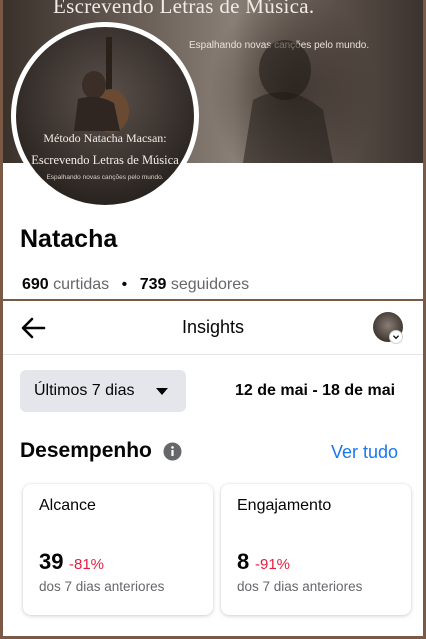  Describe the element at coordinates (81, 284) in the screenshot. I see `likes-label: curtidas` at that location.